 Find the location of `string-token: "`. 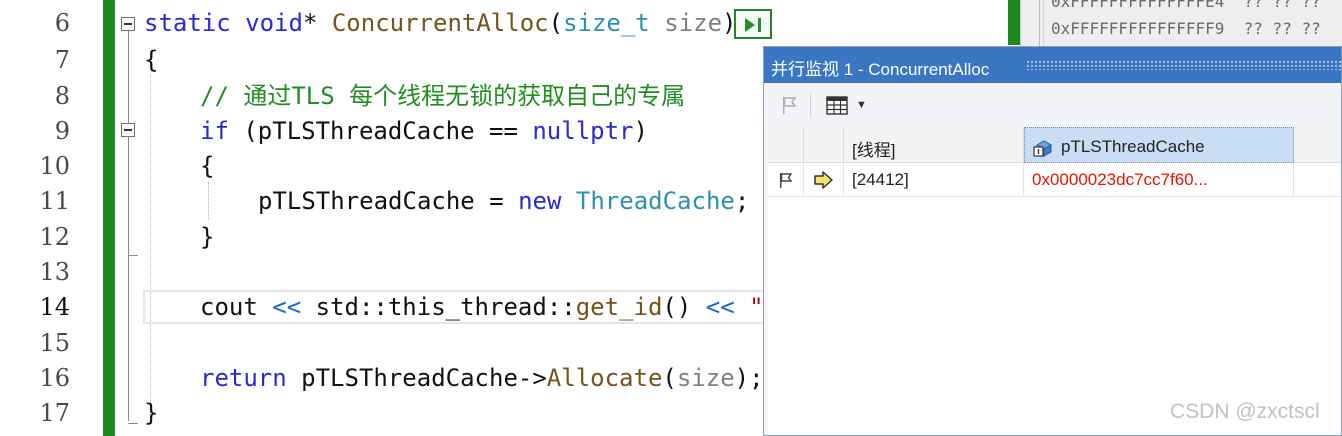

string-token: " is located at coordinates (756, 307).